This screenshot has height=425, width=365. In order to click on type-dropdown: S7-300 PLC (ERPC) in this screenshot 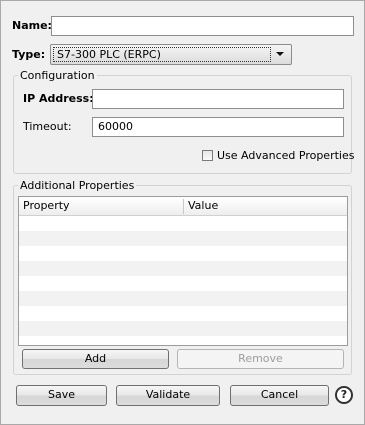, I will do `click(171, 54)`.